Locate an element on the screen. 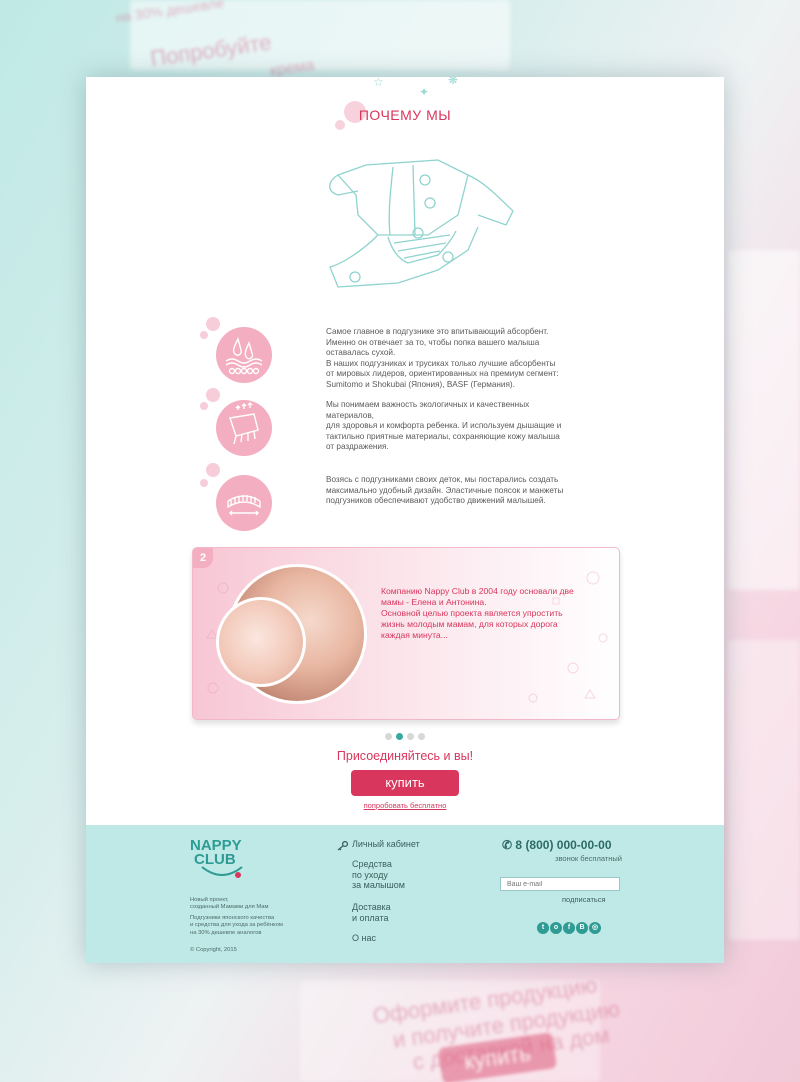 This screenshot has width=800, height=1082. odnoklassniki-icon: o is located at coordinates (556, 928).